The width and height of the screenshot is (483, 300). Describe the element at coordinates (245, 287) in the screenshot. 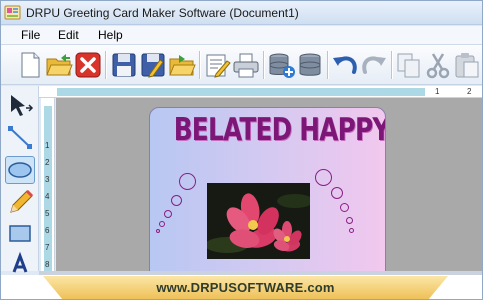

I see `website-url: www.DRPUSOFTWARE.com` at that location.